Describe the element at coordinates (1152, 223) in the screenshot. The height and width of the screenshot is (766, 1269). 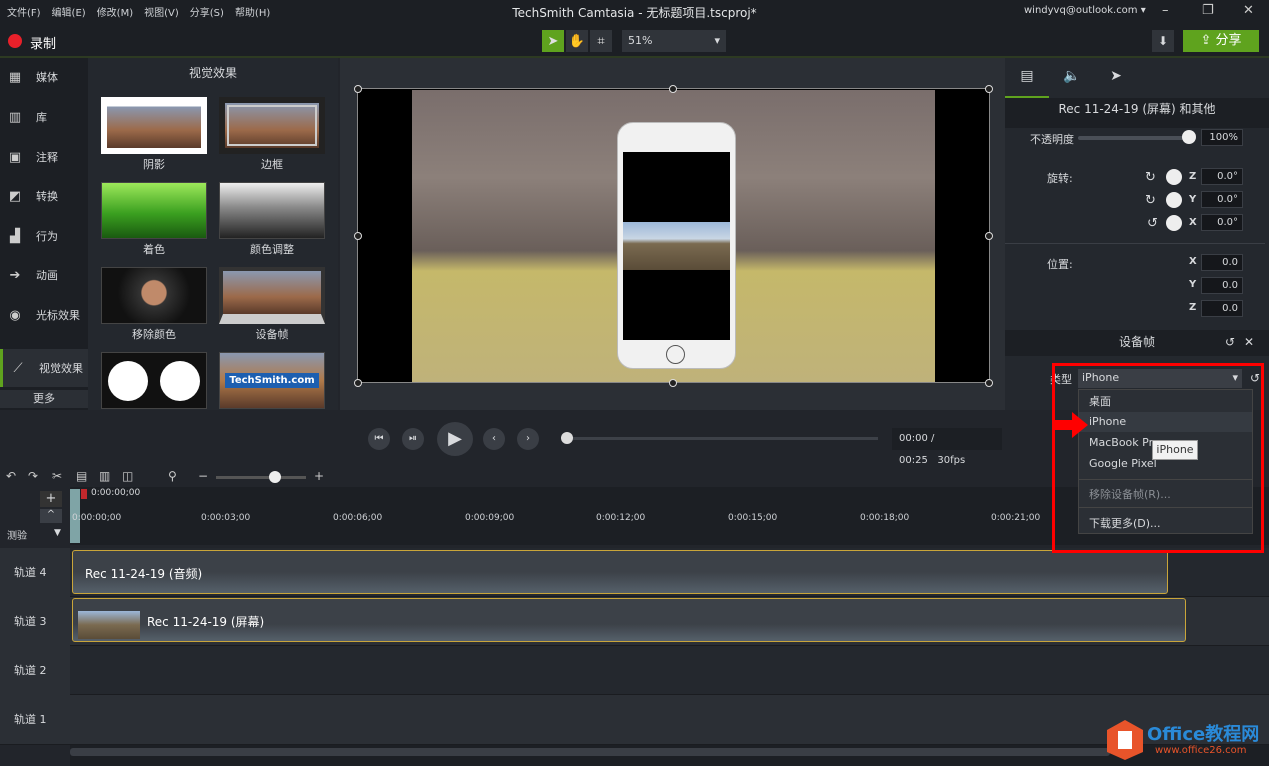
I see `rotate-x-icon: ↺` at that location.